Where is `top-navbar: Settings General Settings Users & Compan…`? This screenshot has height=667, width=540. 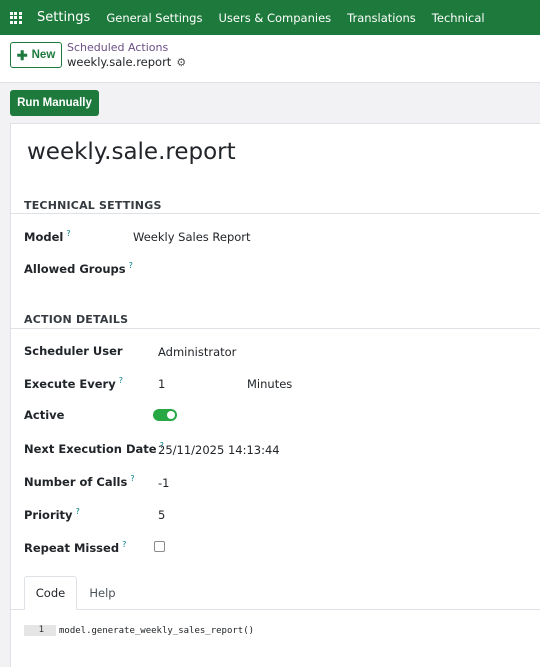 top-navbar: Settings General Settings Users & Compan… is located at coordinates (270, 17).